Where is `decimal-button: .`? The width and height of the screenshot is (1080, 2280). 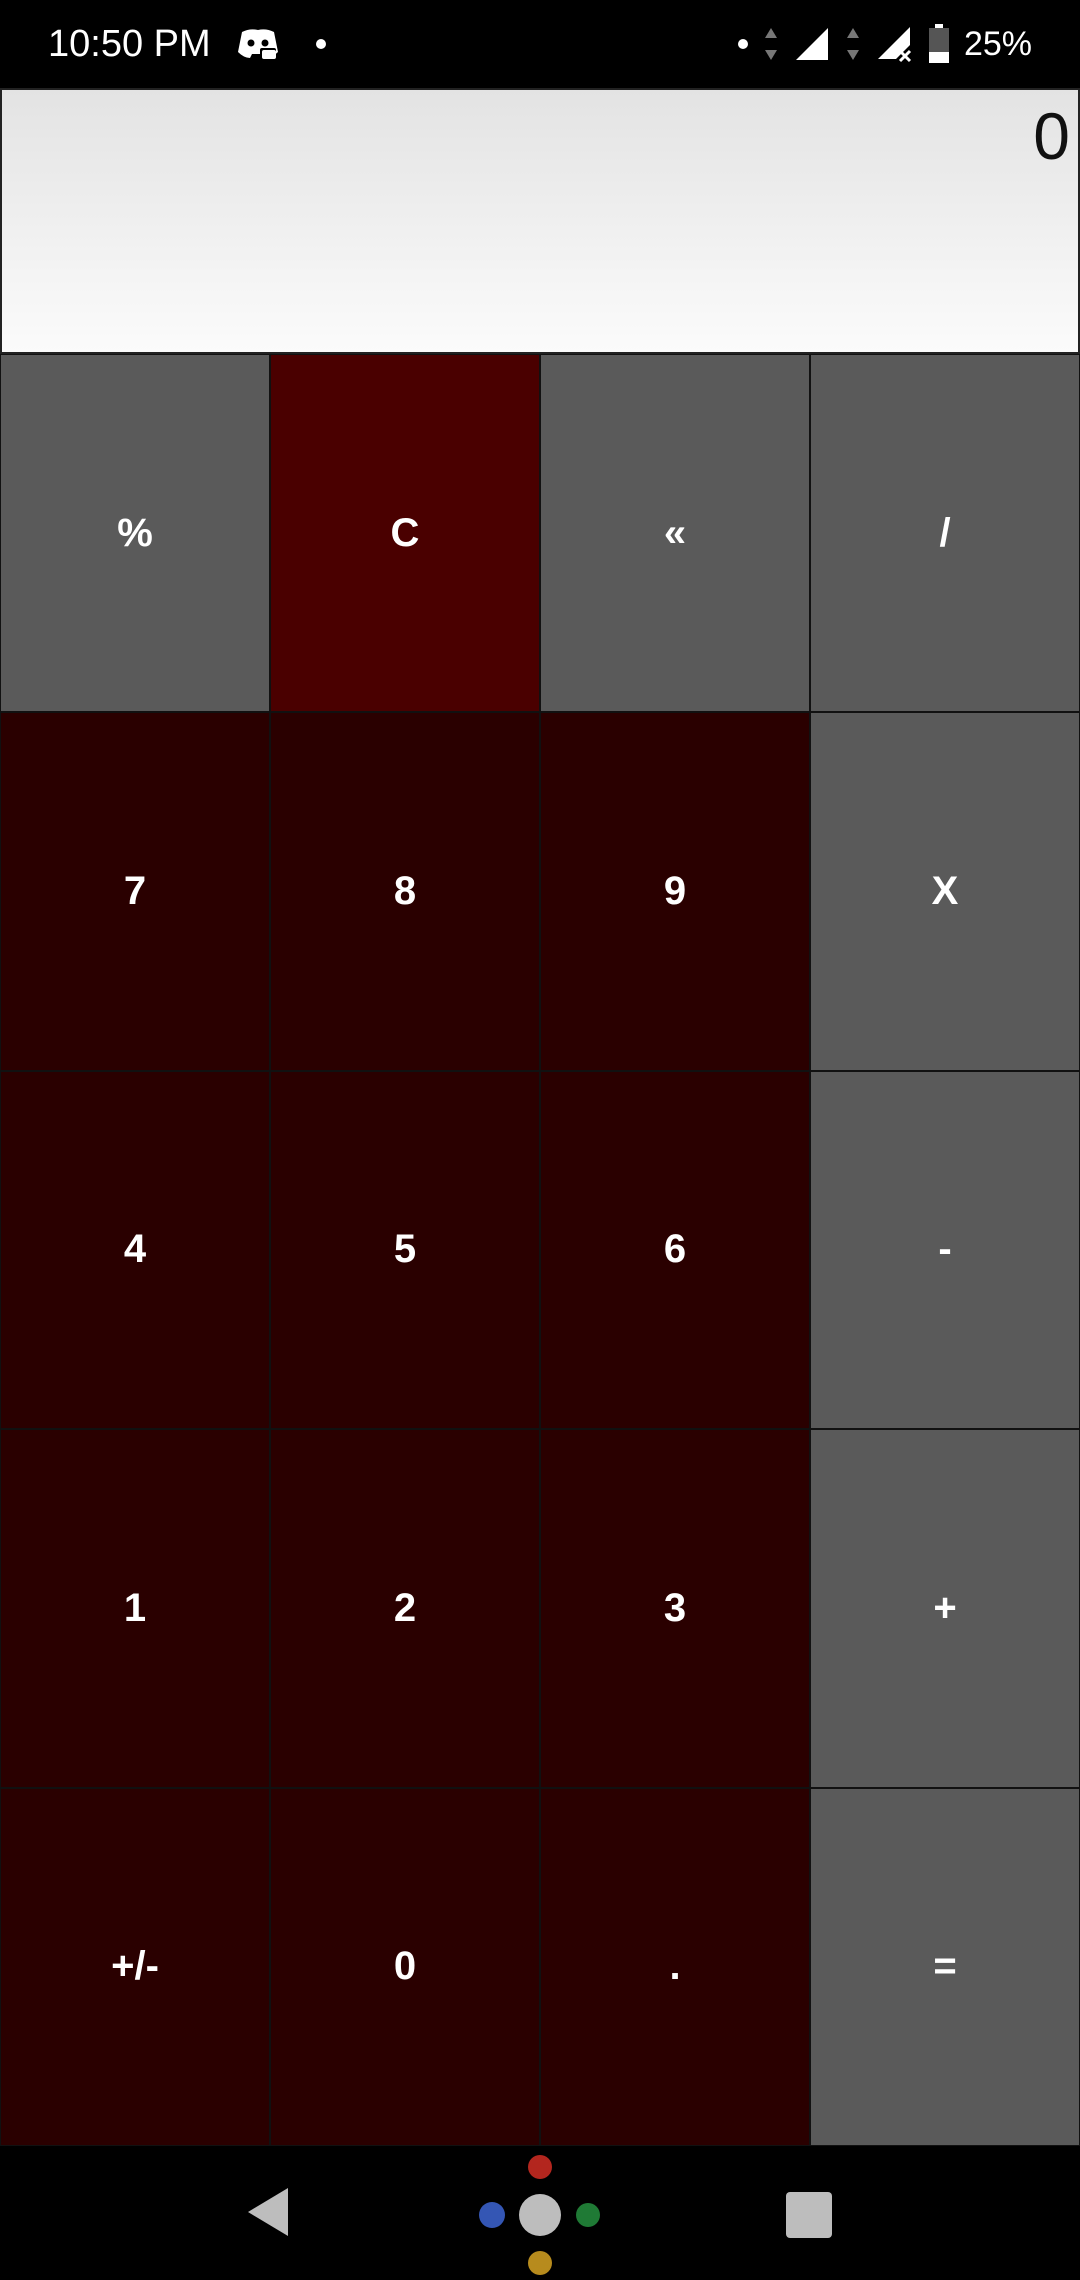 decimal-button: . is located at coordinates (675, 1966).